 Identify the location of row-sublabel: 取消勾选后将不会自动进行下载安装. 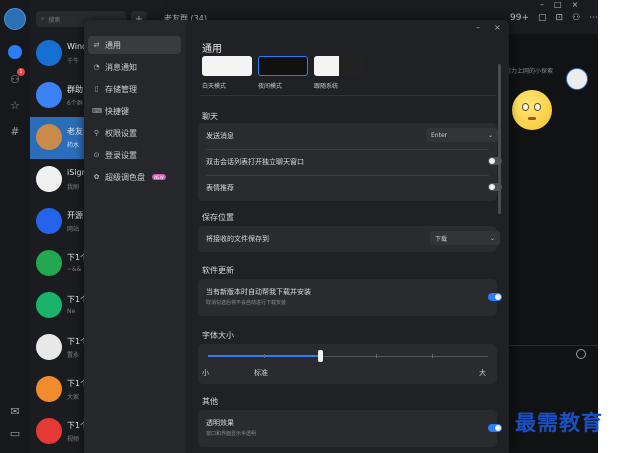
(246, 303).